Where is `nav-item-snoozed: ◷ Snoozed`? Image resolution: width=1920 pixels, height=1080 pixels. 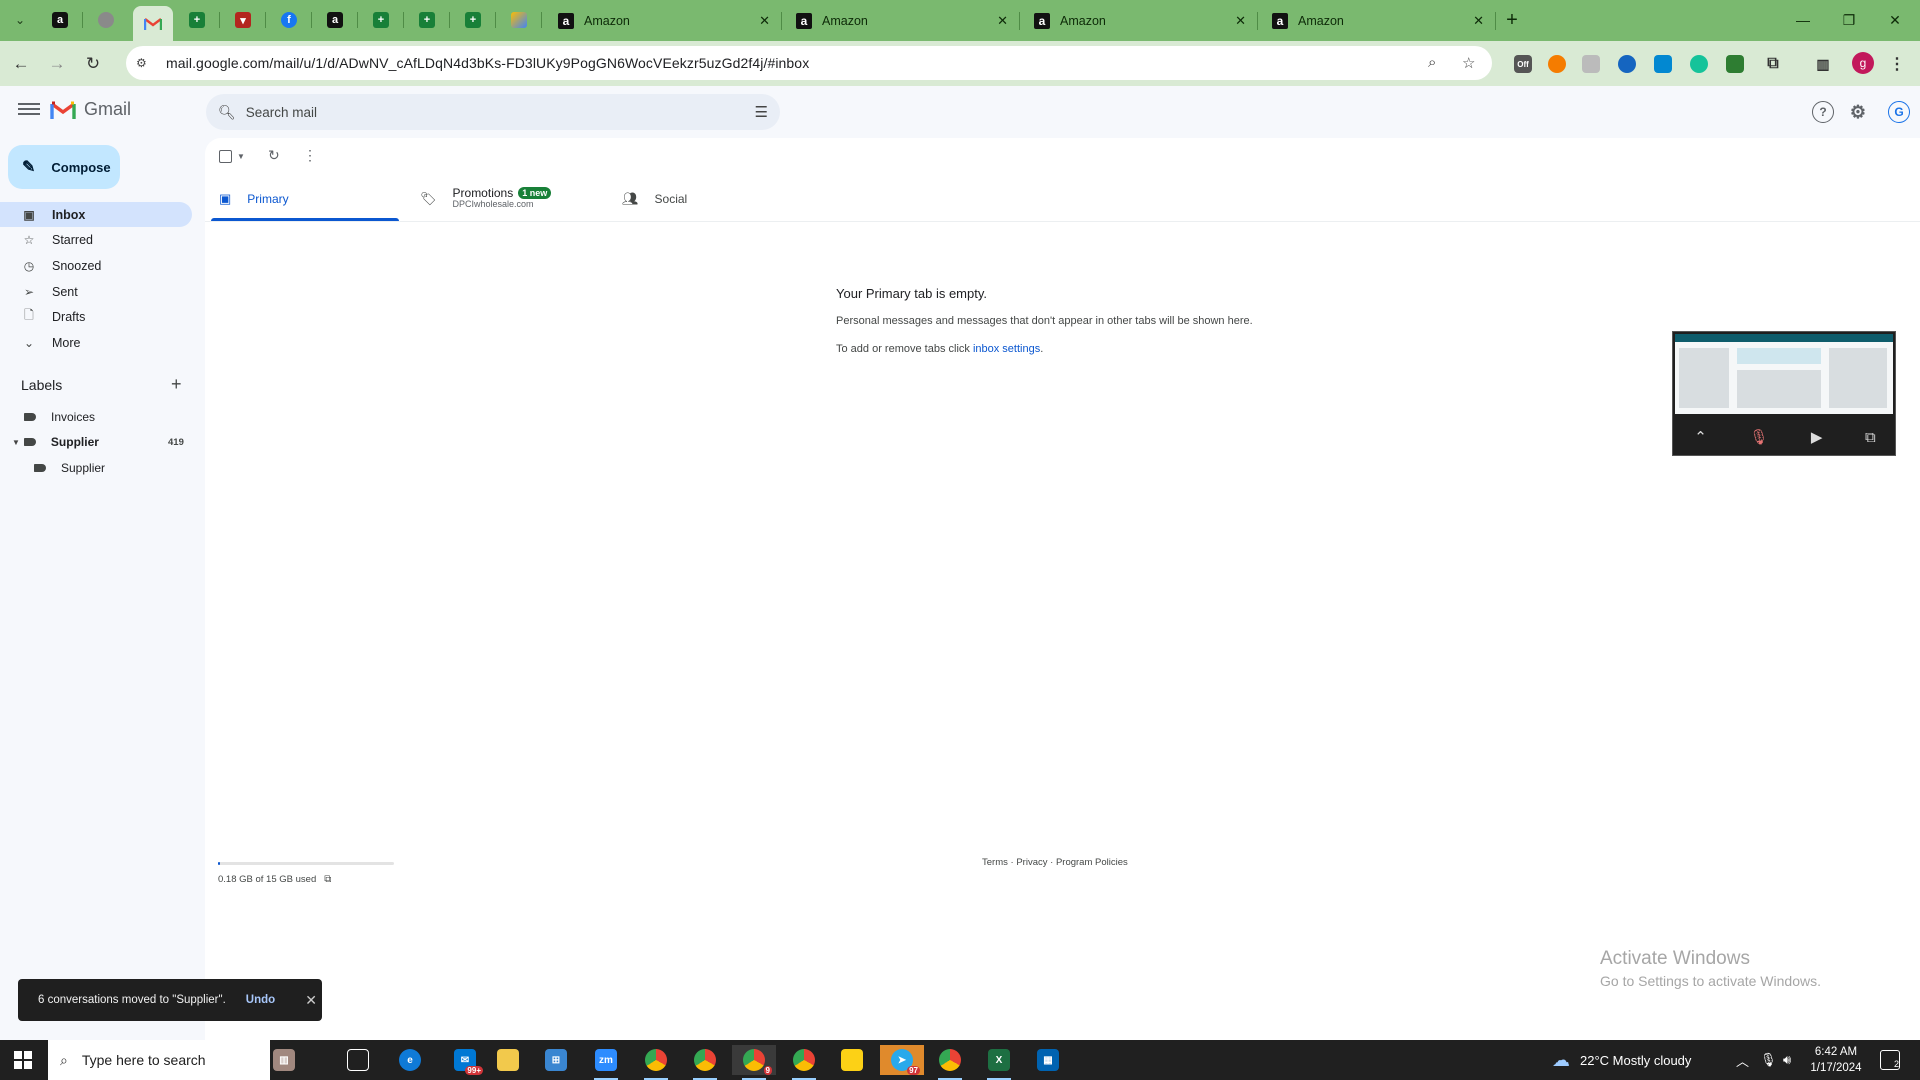 nav-item-snoozed: ◷ Snoozed is located at coordinates (96, 265).